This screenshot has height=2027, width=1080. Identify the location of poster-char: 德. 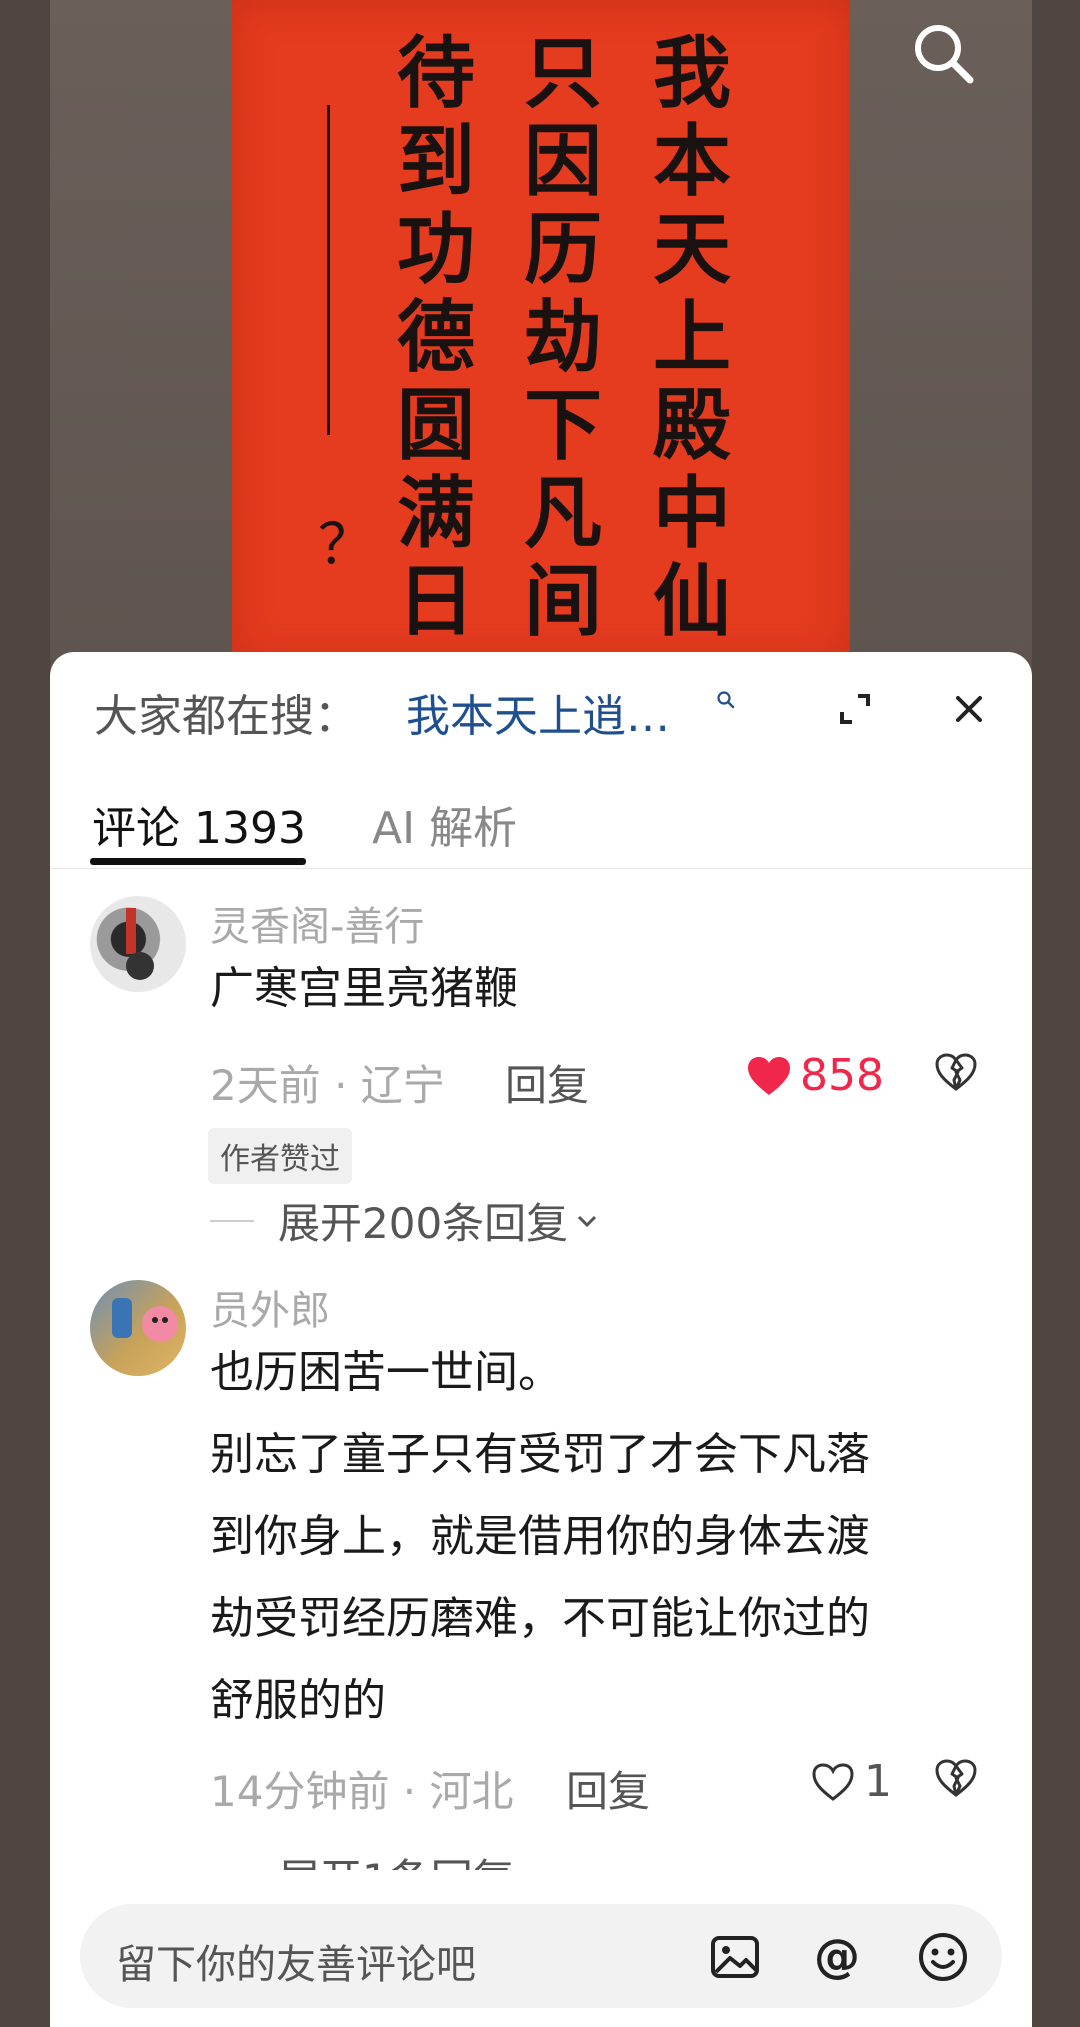
(435, 337).